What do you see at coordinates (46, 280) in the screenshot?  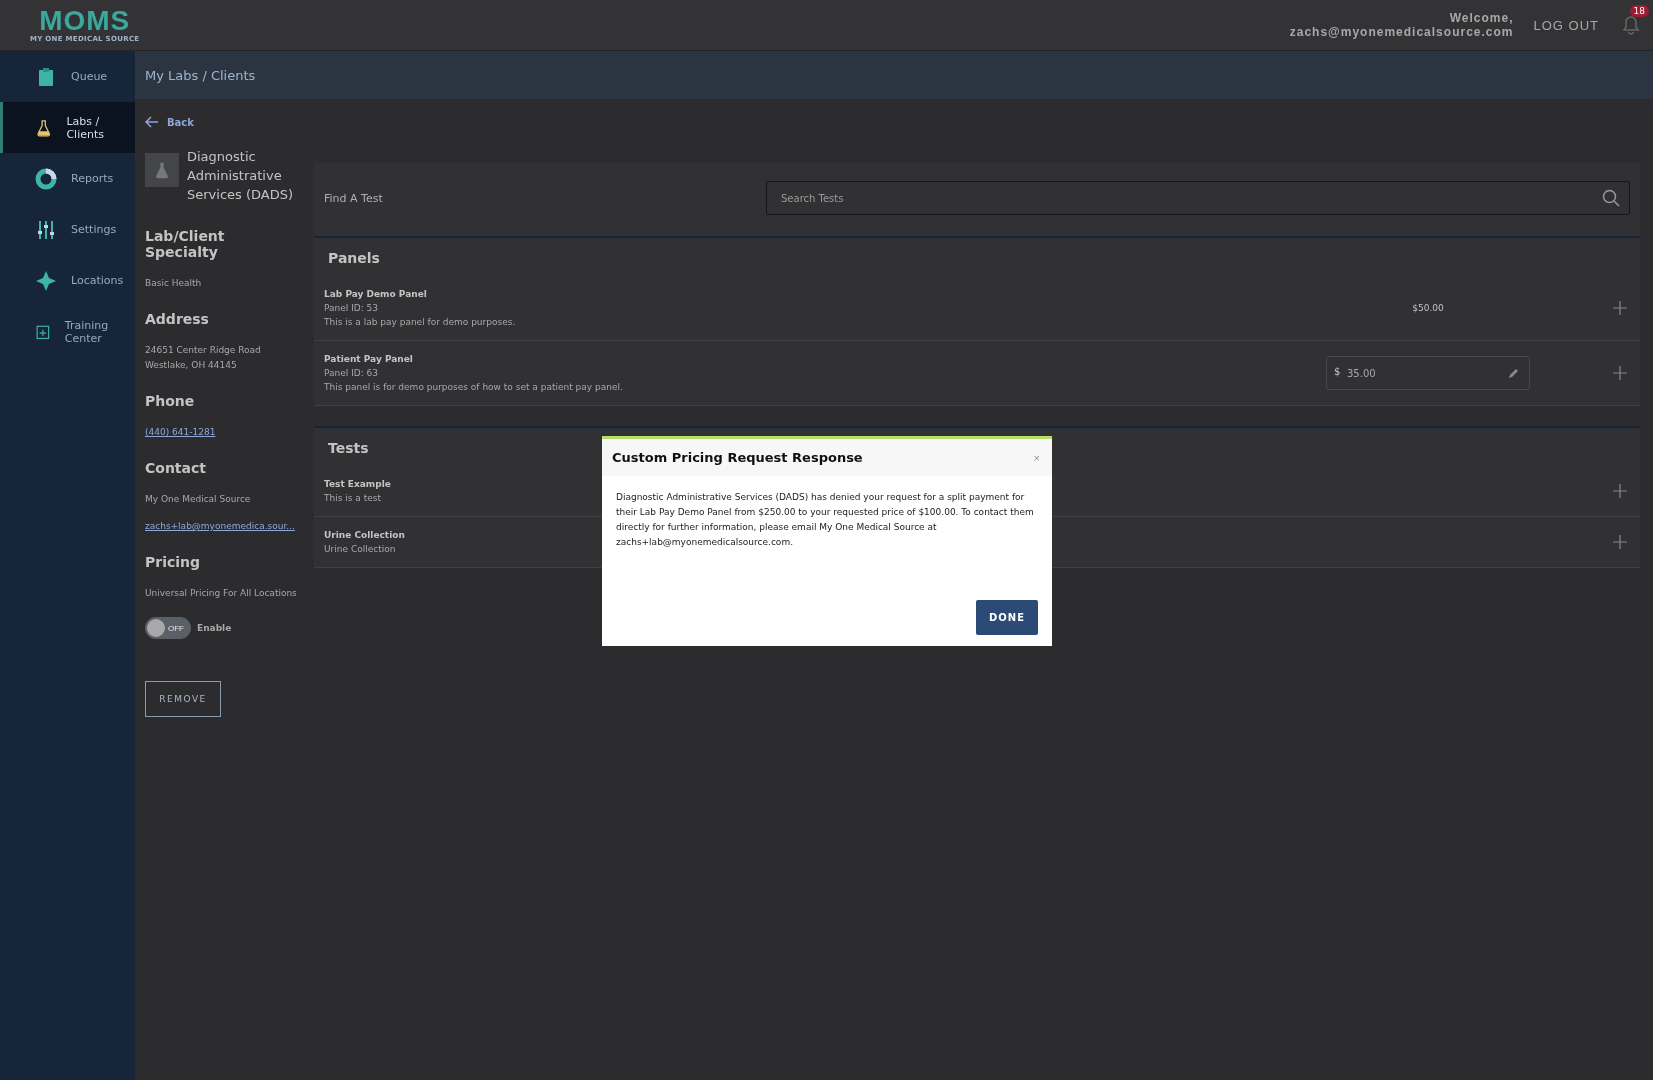 I see `star-icon` at bounding box center [46, 280].